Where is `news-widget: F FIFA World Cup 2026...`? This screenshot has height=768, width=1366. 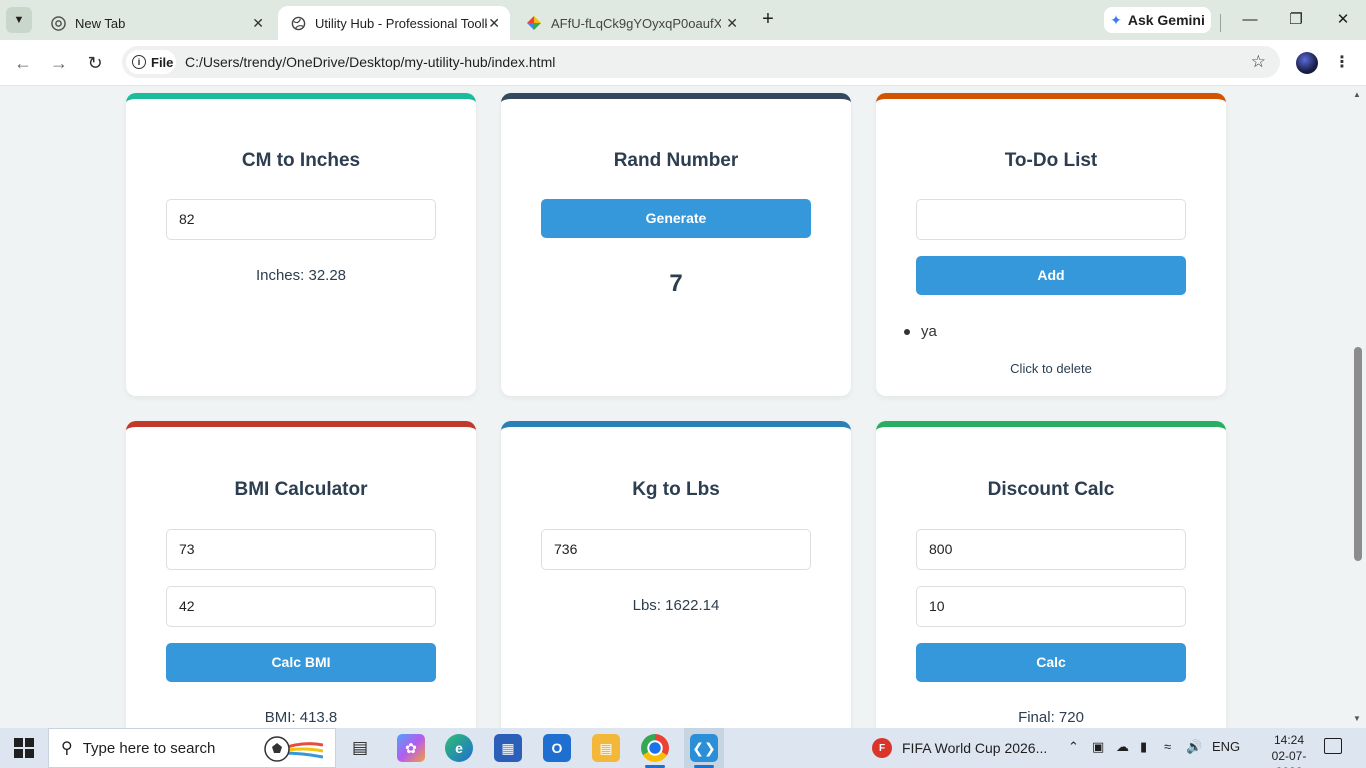 news-widget: F FIFA World Cup 2026... is located at coordinates (959, 748).